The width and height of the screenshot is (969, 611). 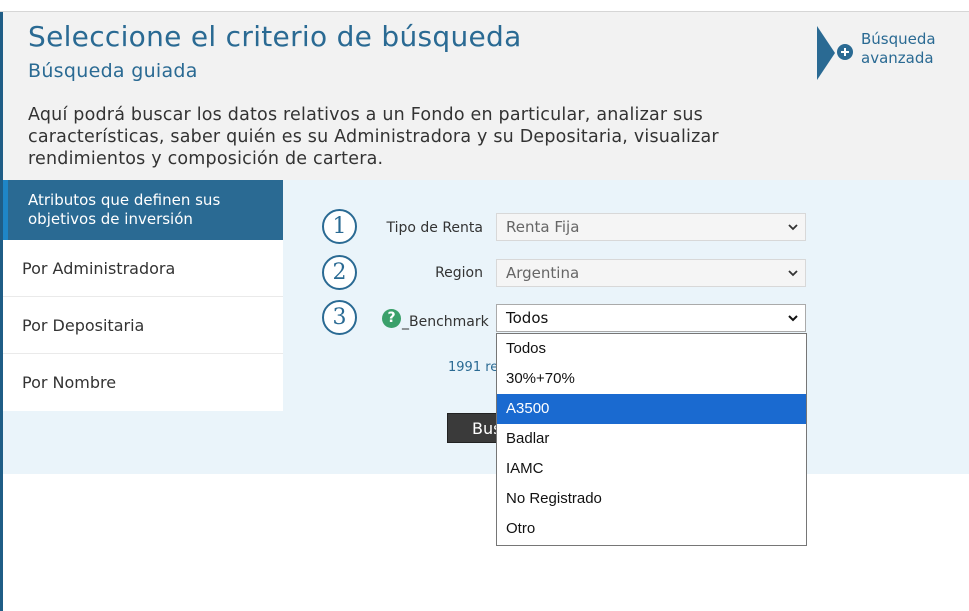 I want to click on benchmark-label: _Benchmark, so click(x=445, y=322).